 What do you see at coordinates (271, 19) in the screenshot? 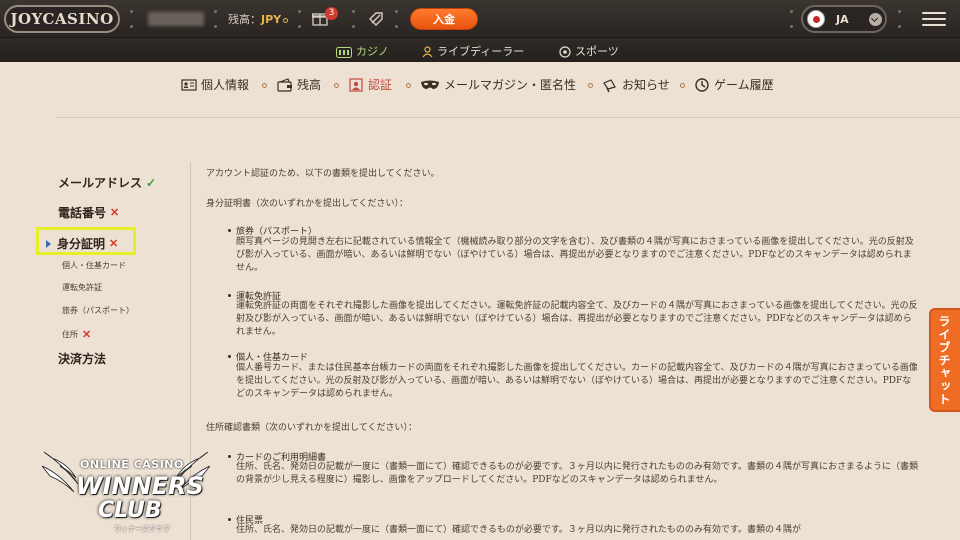
I see `balance-currency: JPY` at bounding box center [271, 19].